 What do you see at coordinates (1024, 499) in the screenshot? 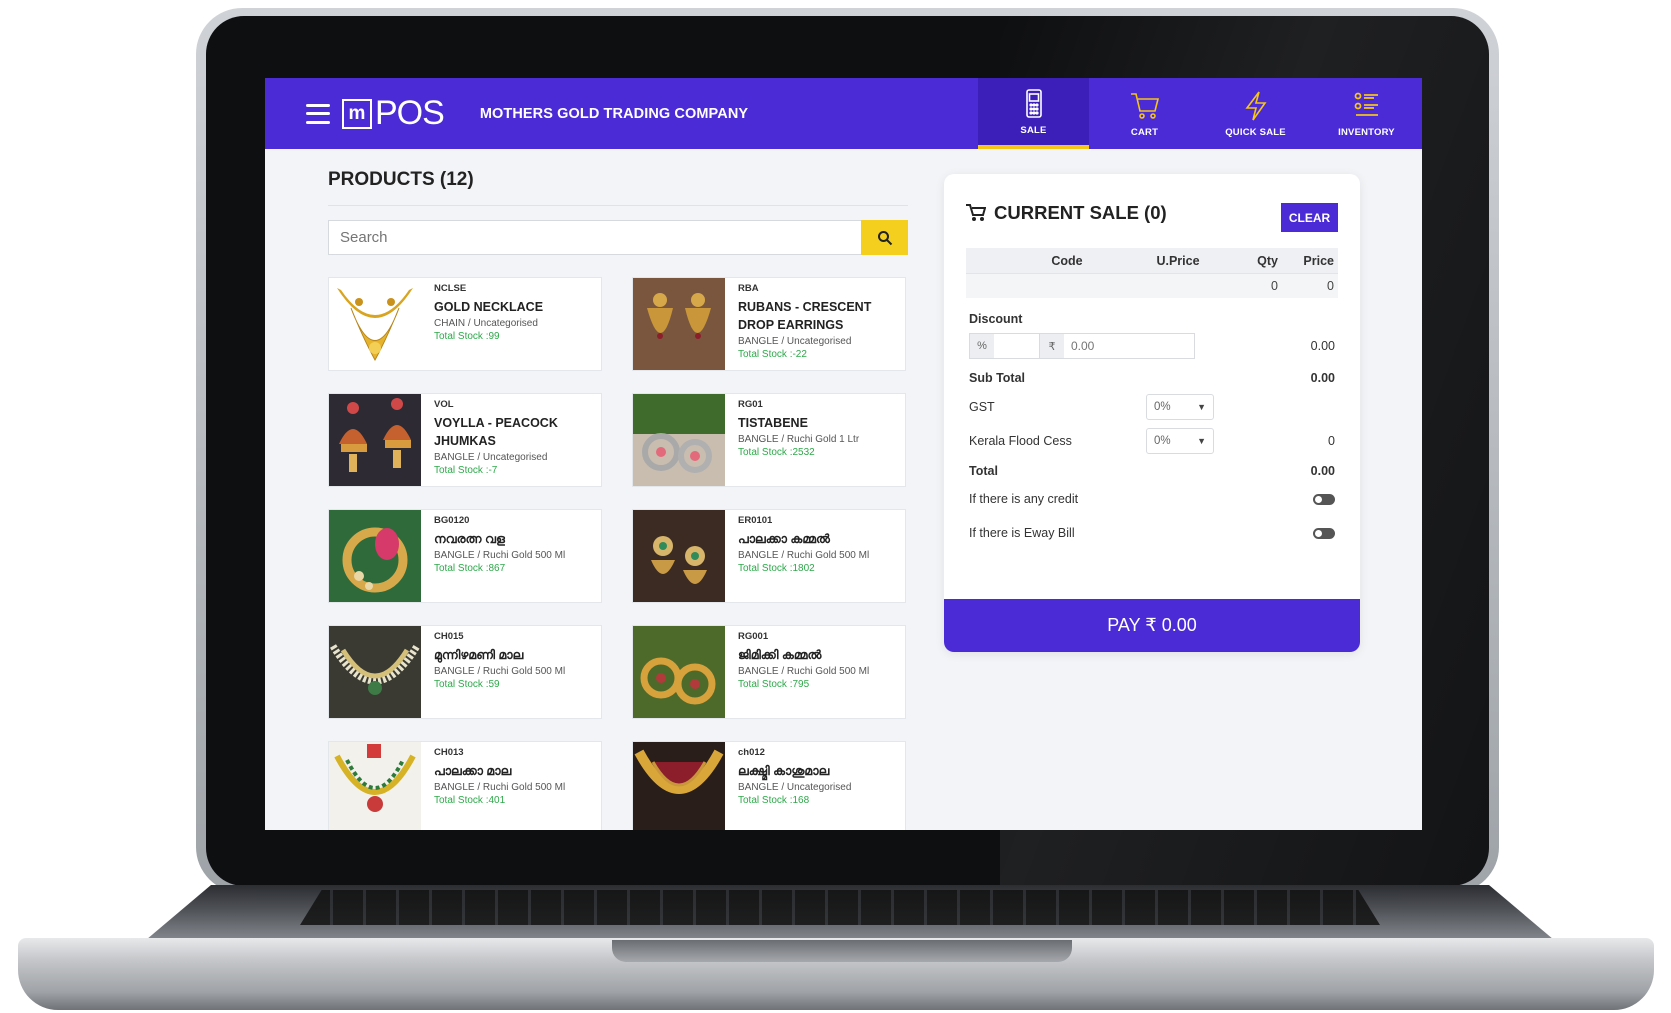
I see `credit-label: If there is any credit` at bounding box center [1024, 499].